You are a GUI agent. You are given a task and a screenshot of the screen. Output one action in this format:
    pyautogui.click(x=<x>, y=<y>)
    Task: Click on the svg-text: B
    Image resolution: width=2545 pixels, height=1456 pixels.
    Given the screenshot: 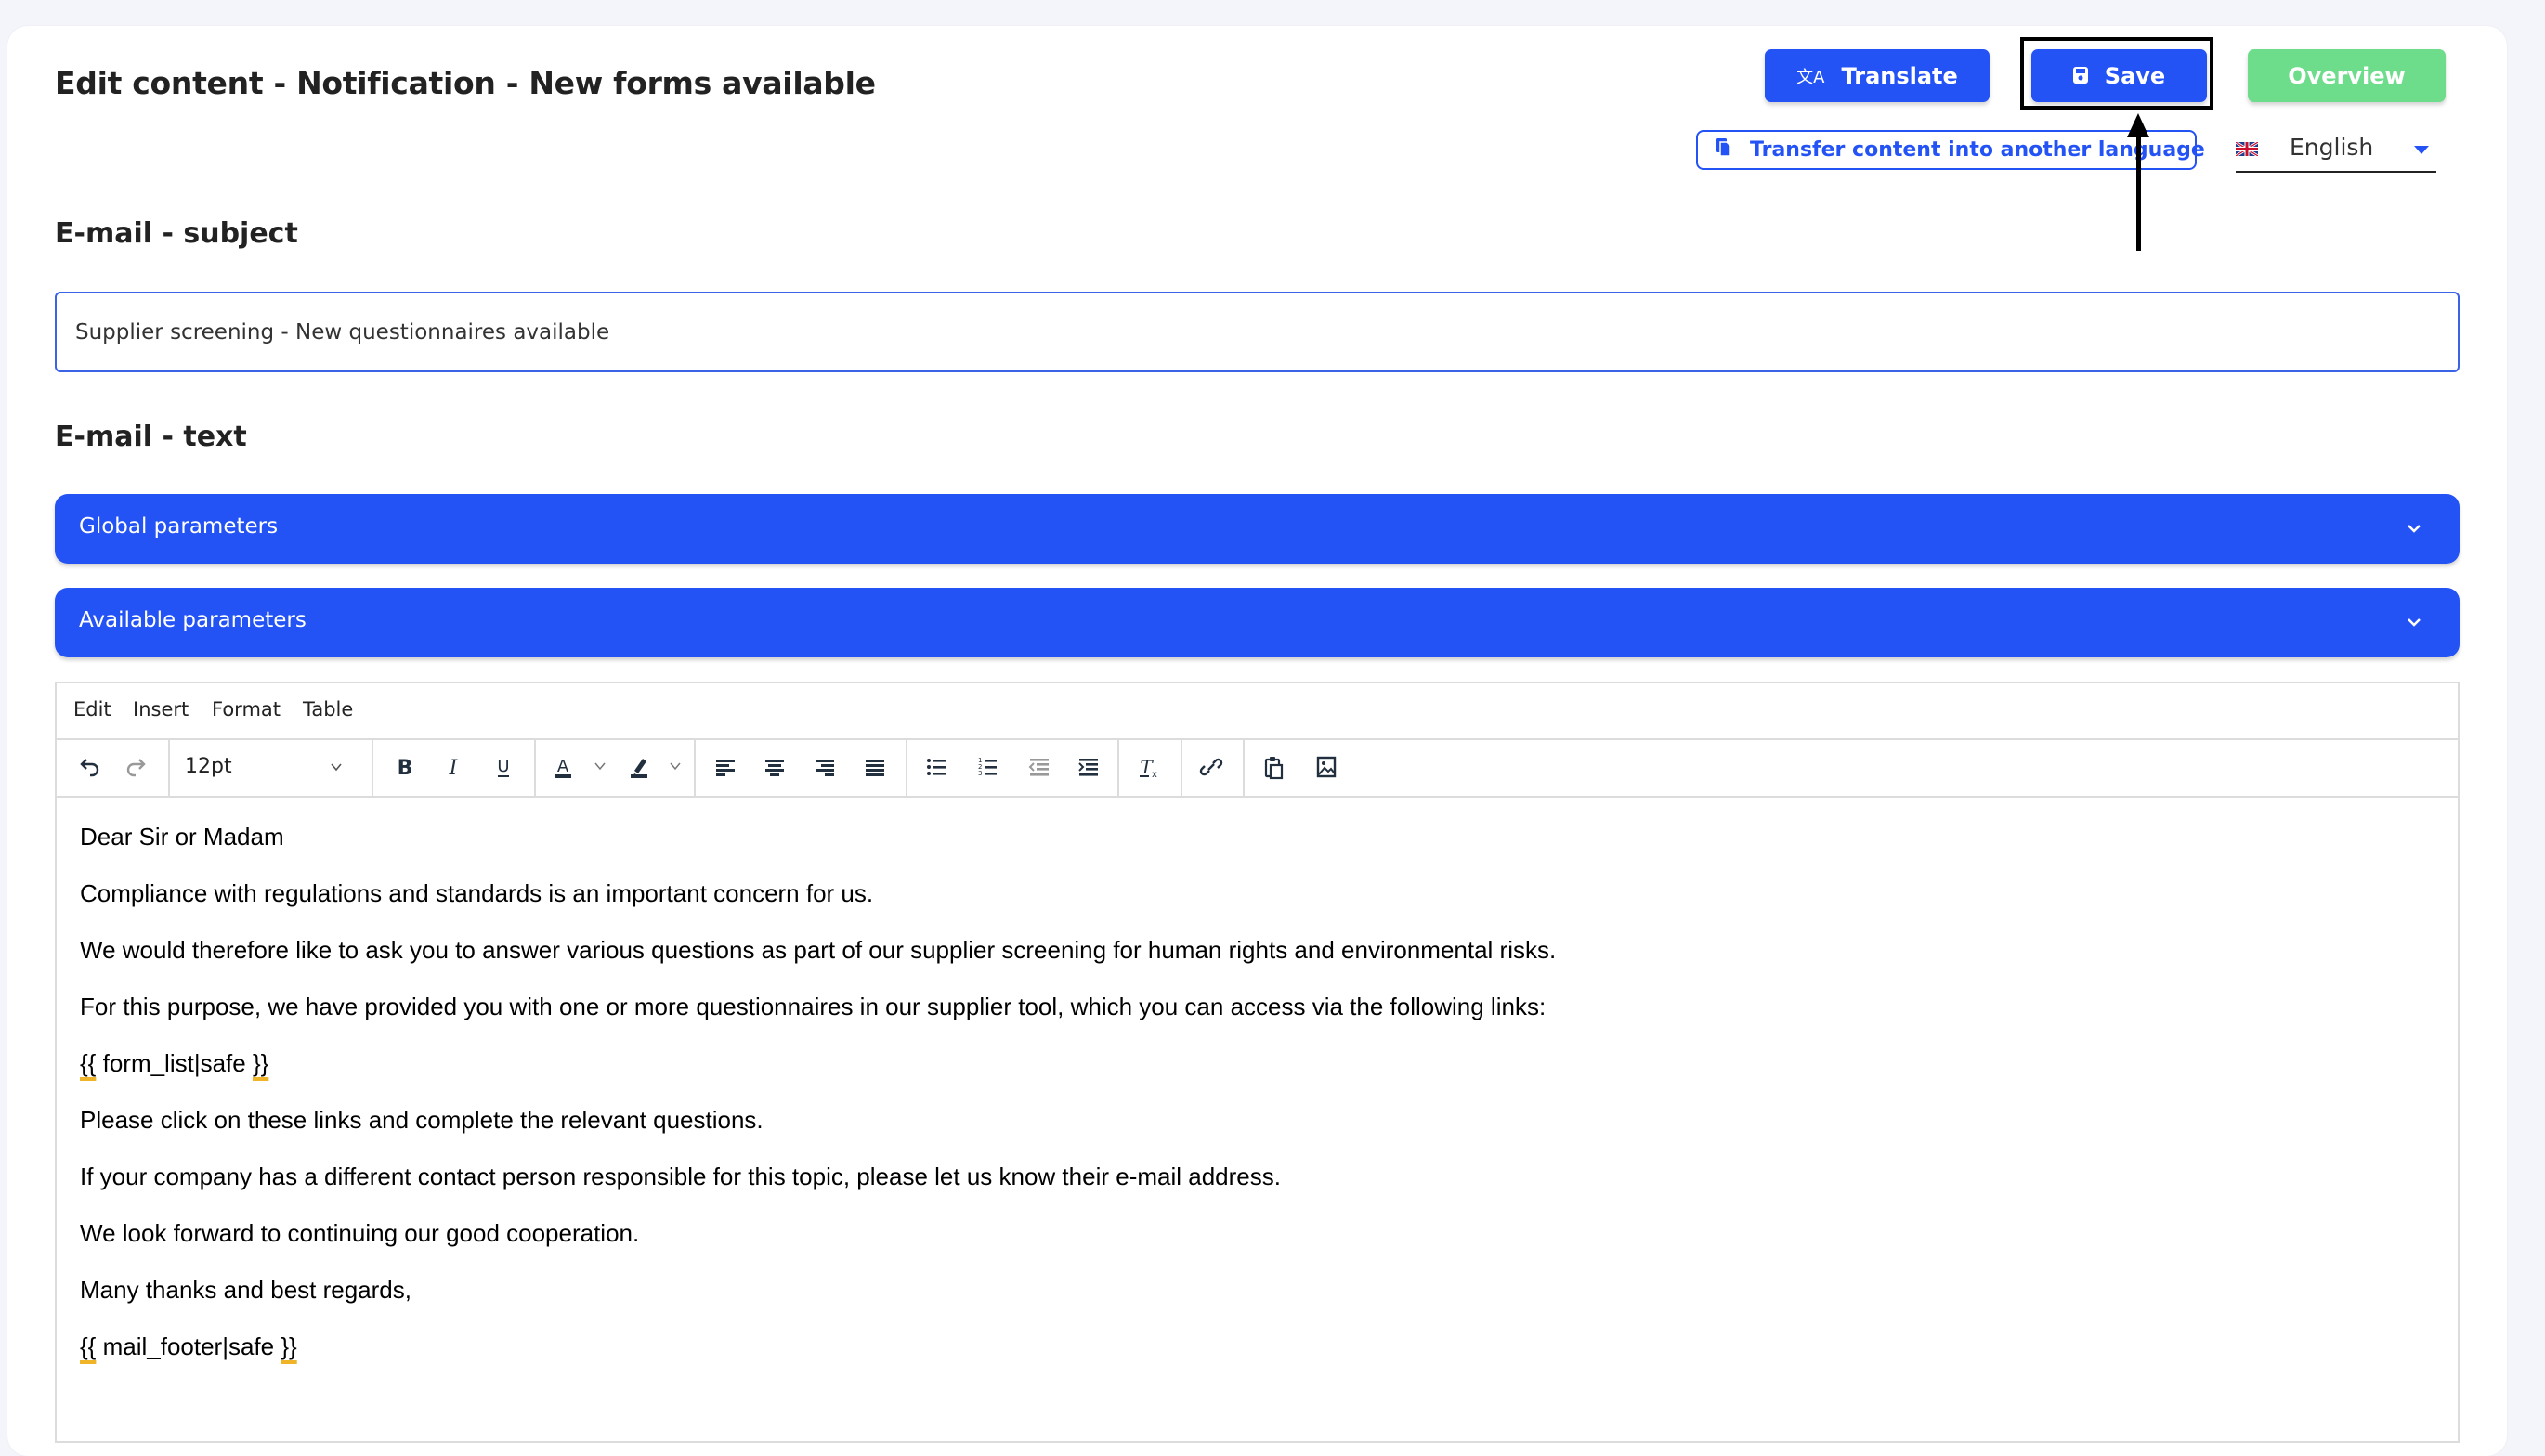 What is the action you would take?
    pyautogui.click(x=405, y=768)
    